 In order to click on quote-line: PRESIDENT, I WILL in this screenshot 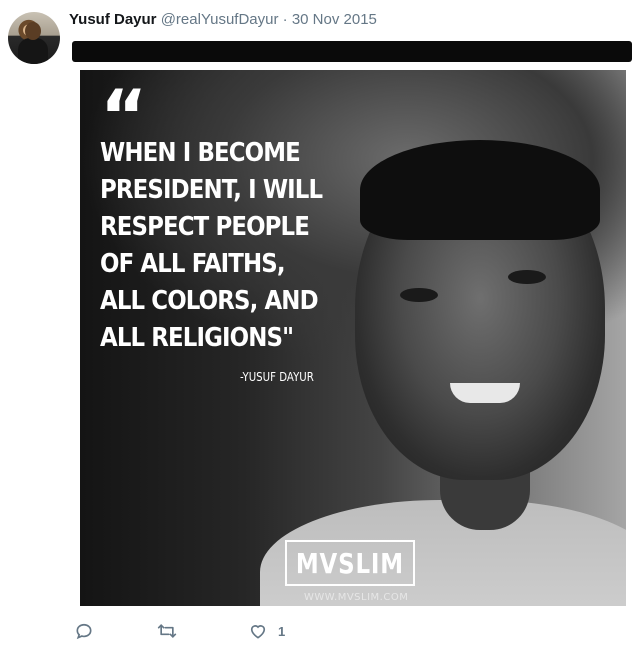, I will do `click(211, 190)`.